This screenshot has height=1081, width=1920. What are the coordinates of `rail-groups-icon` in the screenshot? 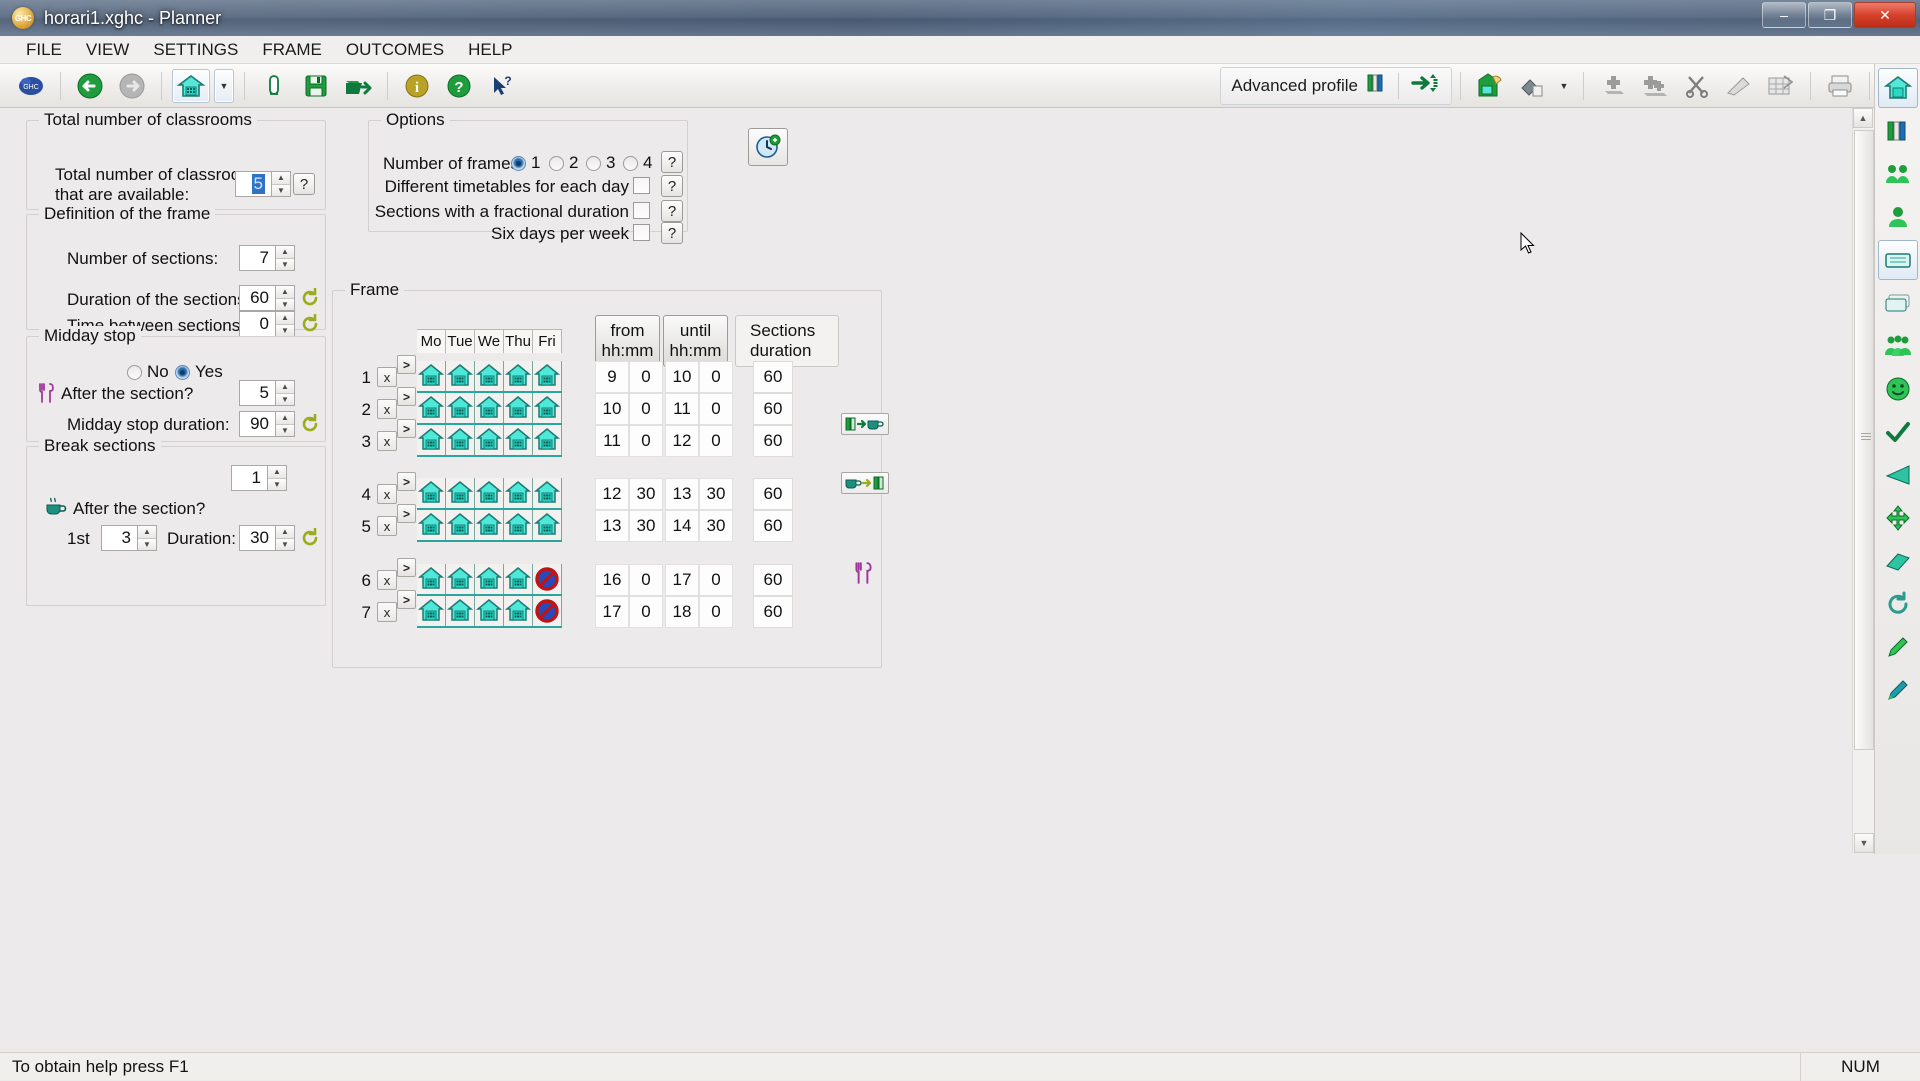 It's located at (1898, 174).